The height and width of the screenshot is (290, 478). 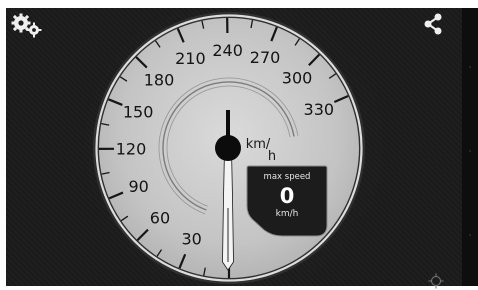 I want to click on scale-label: 90, so click(x=138, y=186).